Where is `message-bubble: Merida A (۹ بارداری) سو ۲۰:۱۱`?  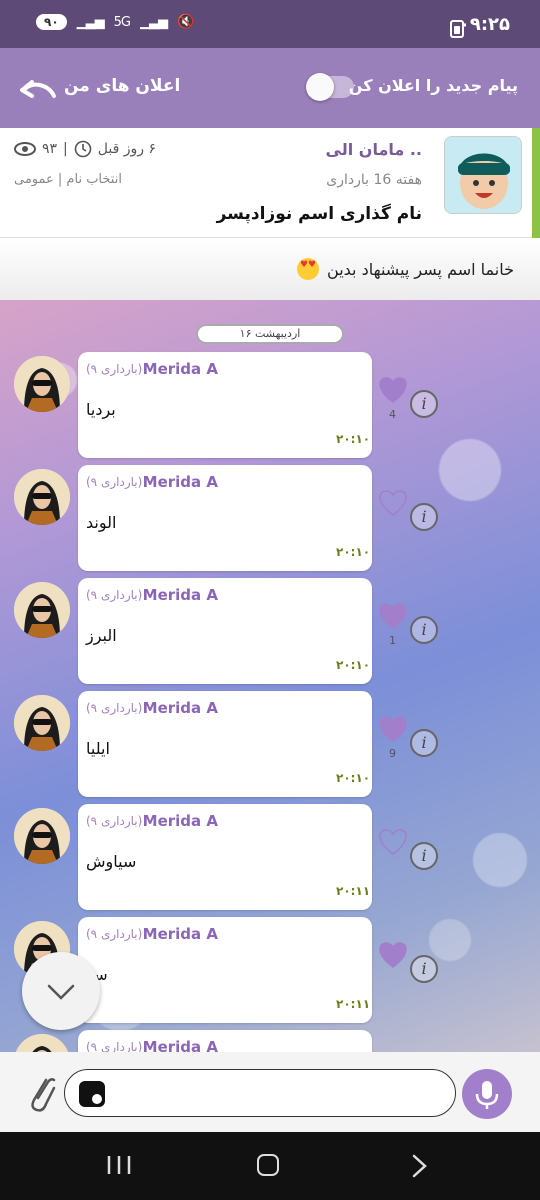 message-bubble: Merida A (۹ بارداری) سو ۲۰:۱۱ is located at coordinates (225, 970).